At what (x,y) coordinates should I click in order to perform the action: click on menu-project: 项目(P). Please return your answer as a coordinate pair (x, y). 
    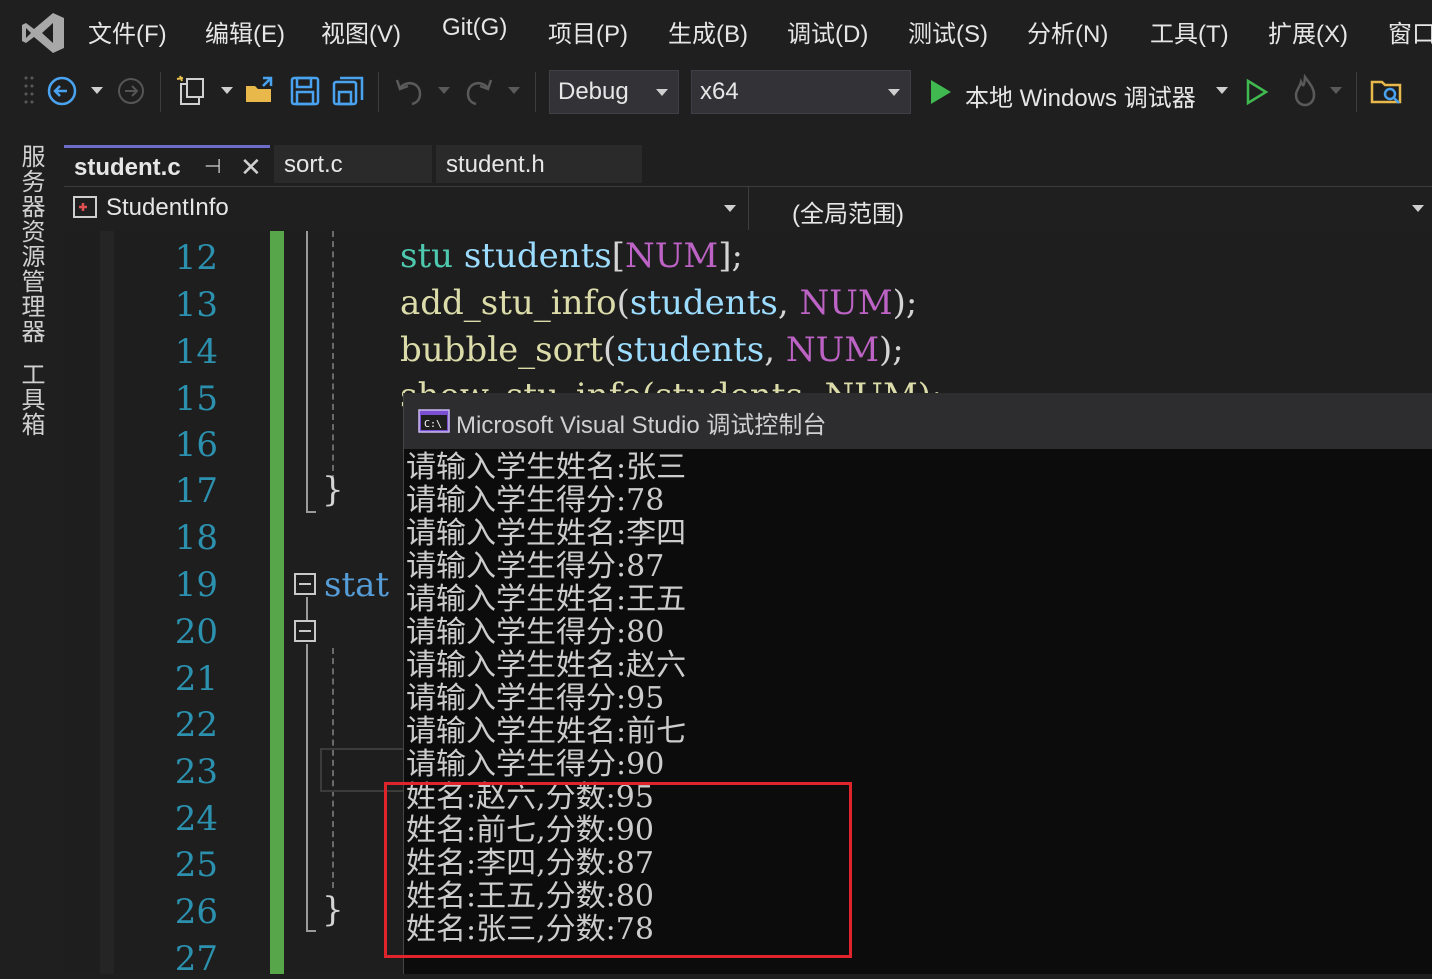
    Looking at the image, I should click on (588, 31).